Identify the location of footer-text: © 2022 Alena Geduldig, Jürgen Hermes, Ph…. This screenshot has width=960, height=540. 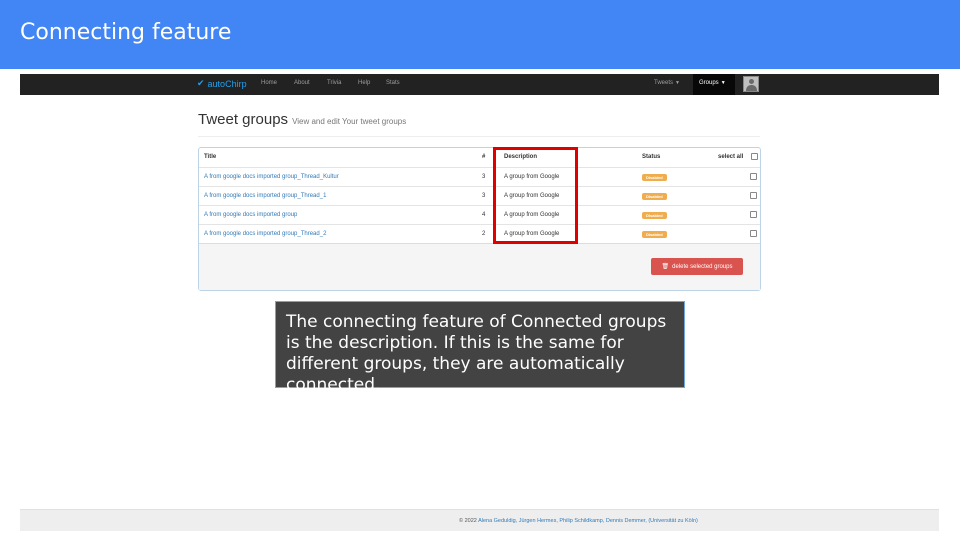
(578, 521).